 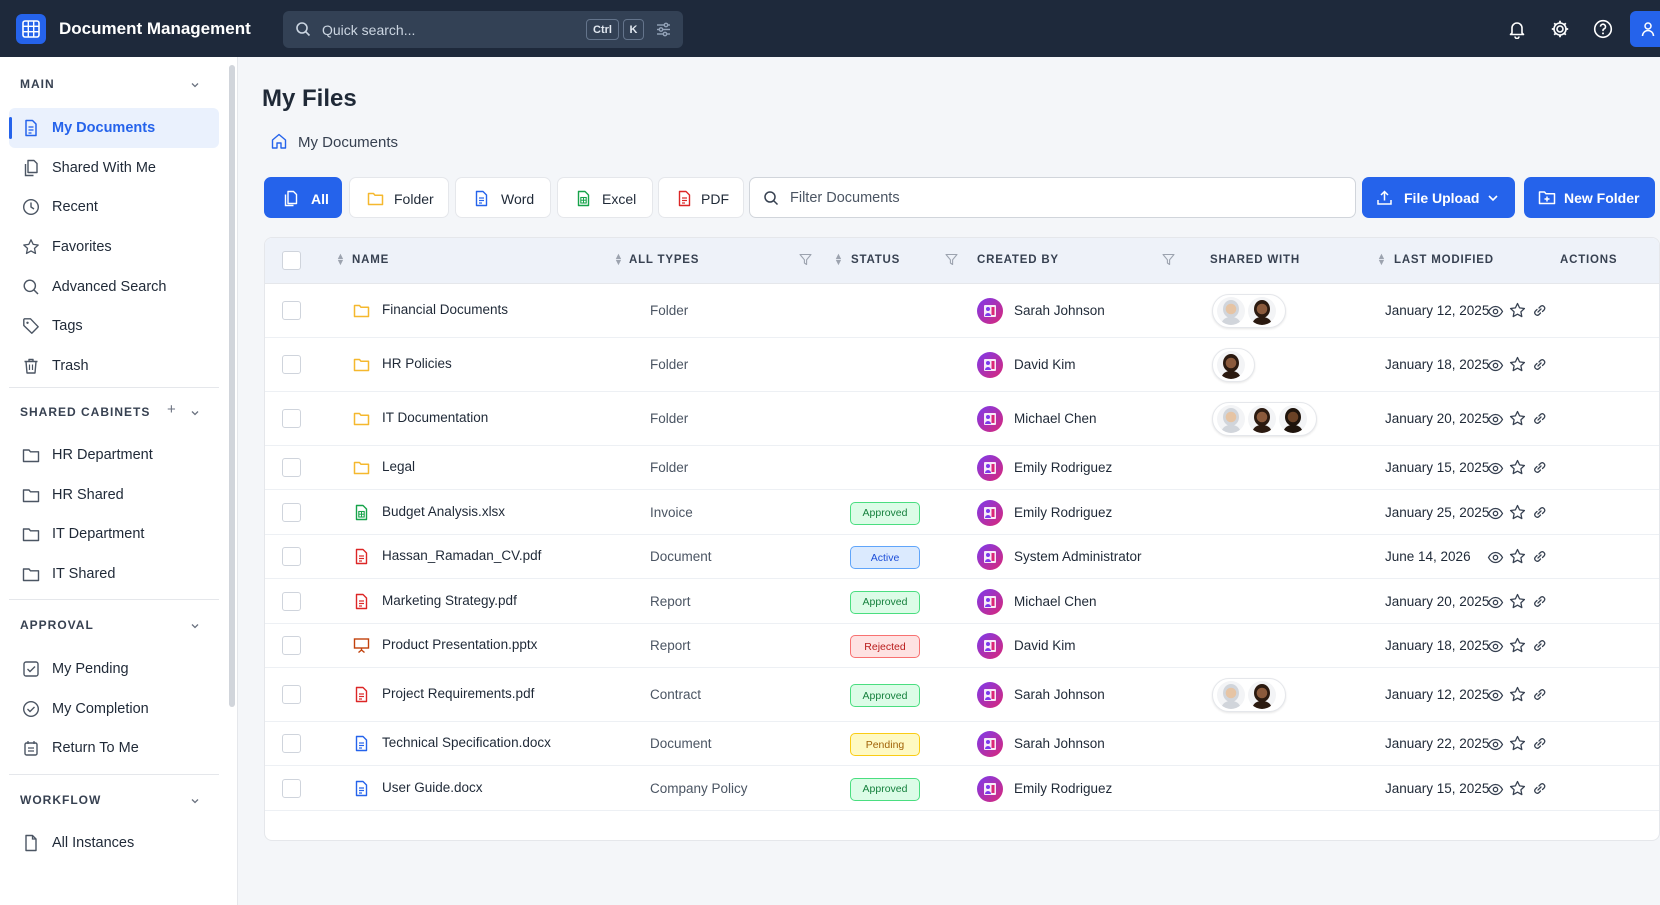 What do you see at coordinates (370, 260) in the screenshot?
I see `header-name: NAME` at bounding box center [370, 260].